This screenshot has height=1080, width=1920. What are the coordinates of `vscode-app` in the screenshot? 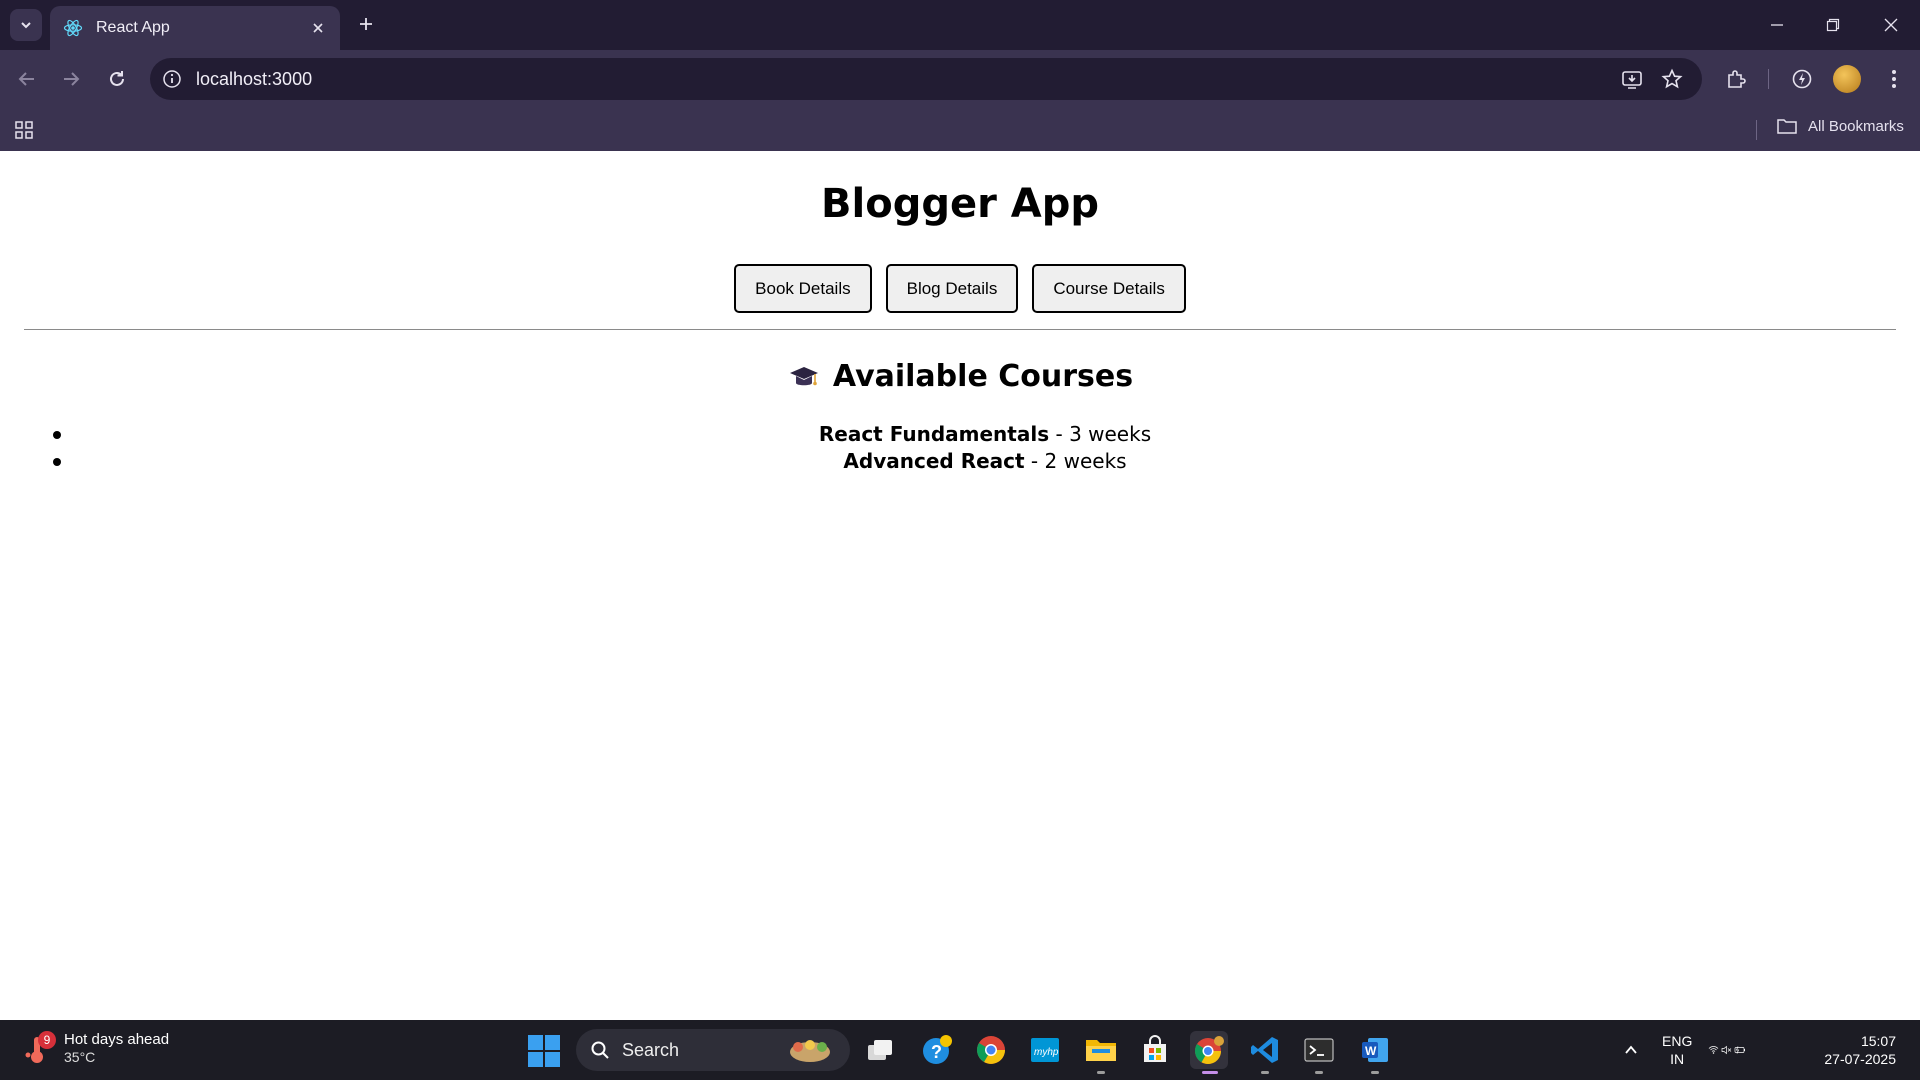 It's located at (1265, 1052).